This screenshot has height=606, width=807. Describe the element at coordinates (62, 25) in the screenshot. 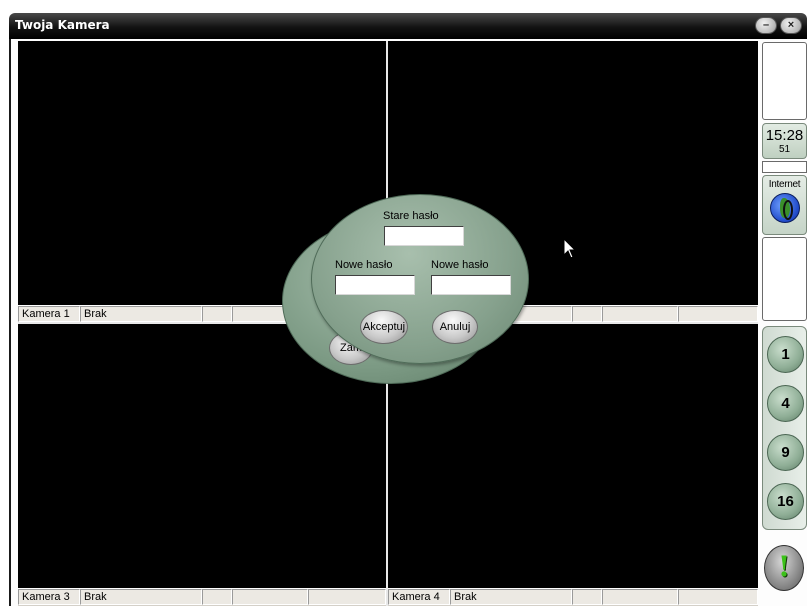

I see `window-title: Twoja Kamera` at that location.